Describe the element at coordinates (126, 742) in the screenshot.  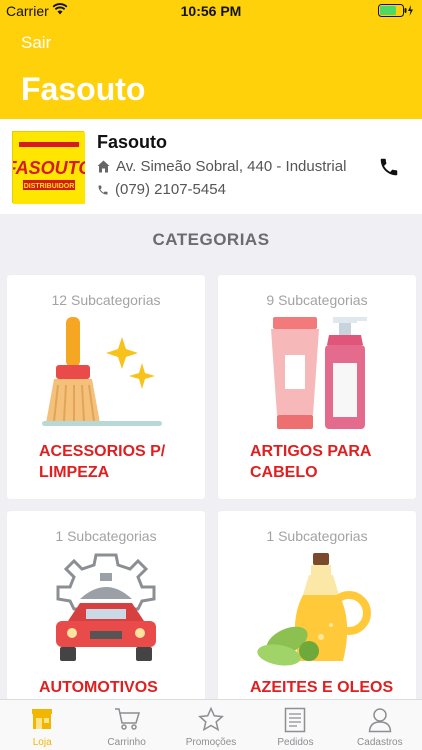
I see `tab-label: Carrinho` at that location.